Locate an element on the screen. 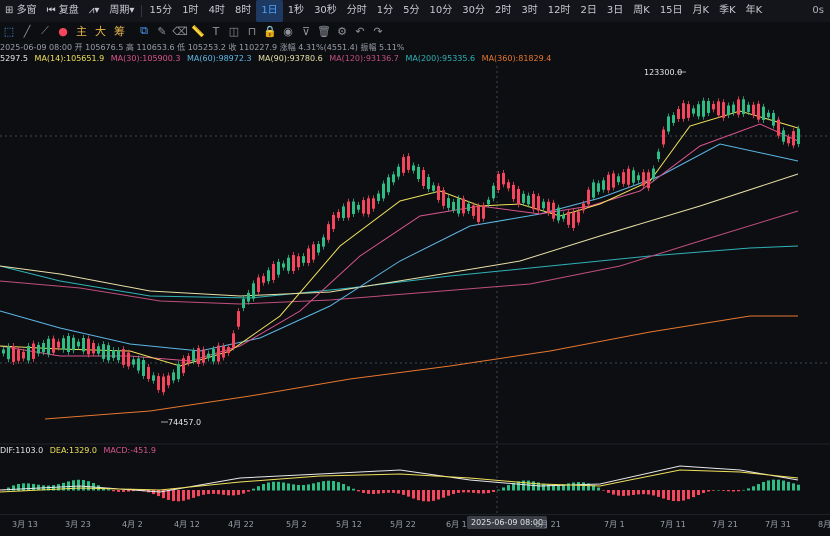 The width and height of the screenshot is (830, 536). select-tool-icon: ⬚ is located at coordinates (9, 31).